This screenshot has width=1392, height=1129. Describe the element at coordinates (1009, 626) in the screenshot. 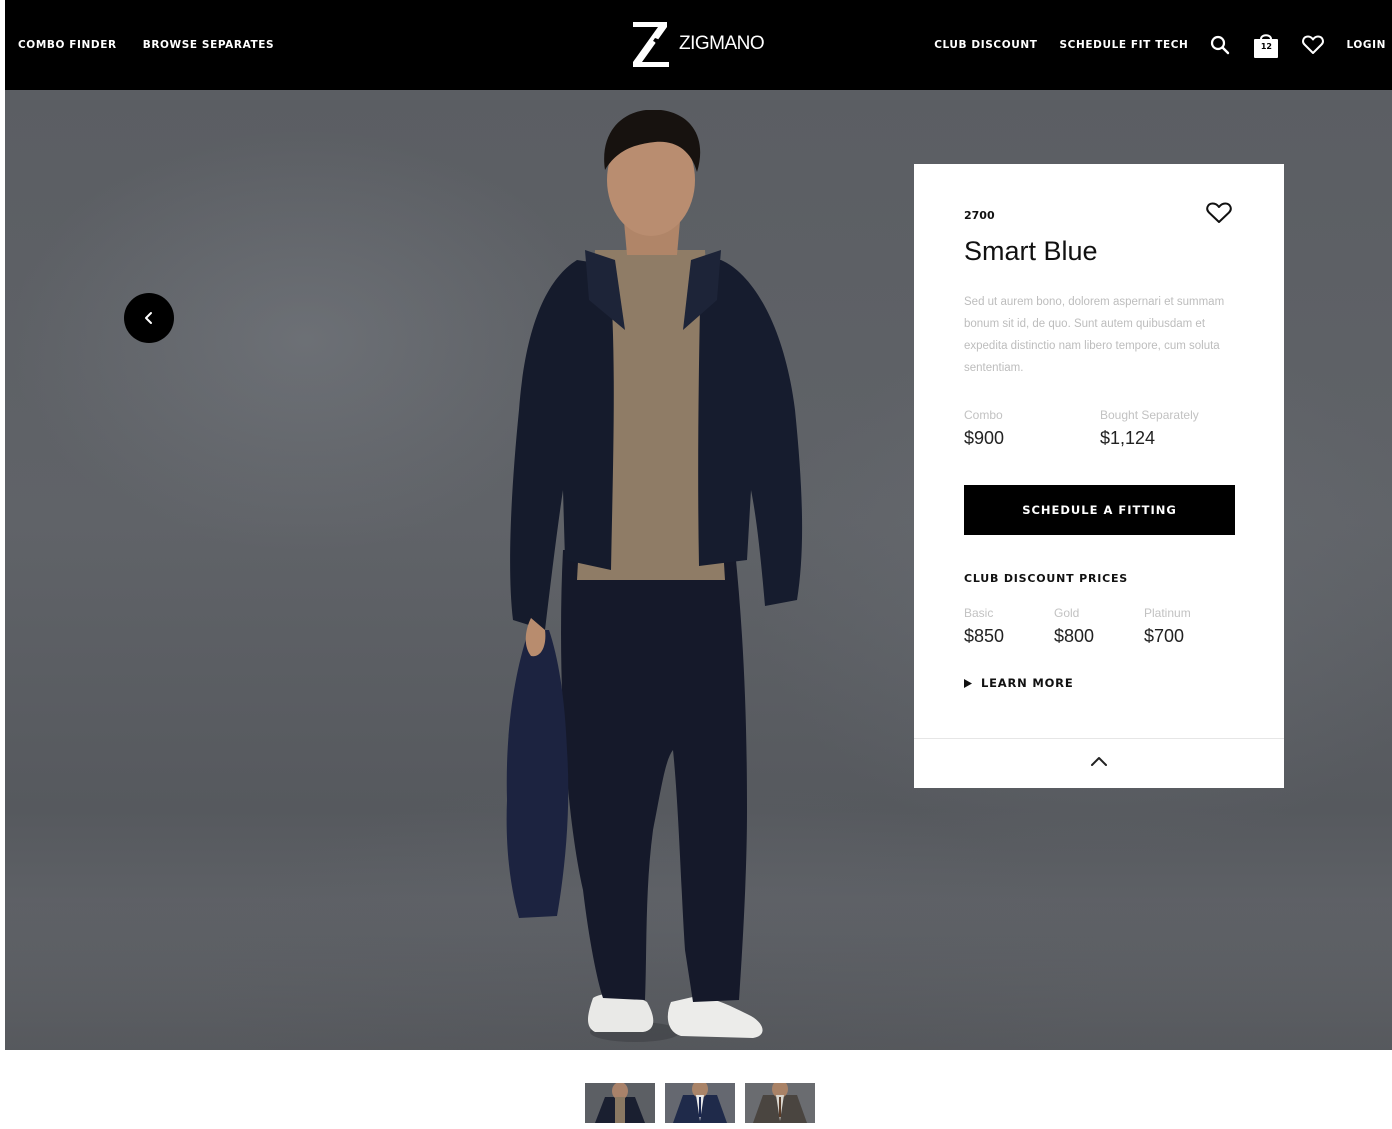

I see `tier-basic: Basic $850` at that location.